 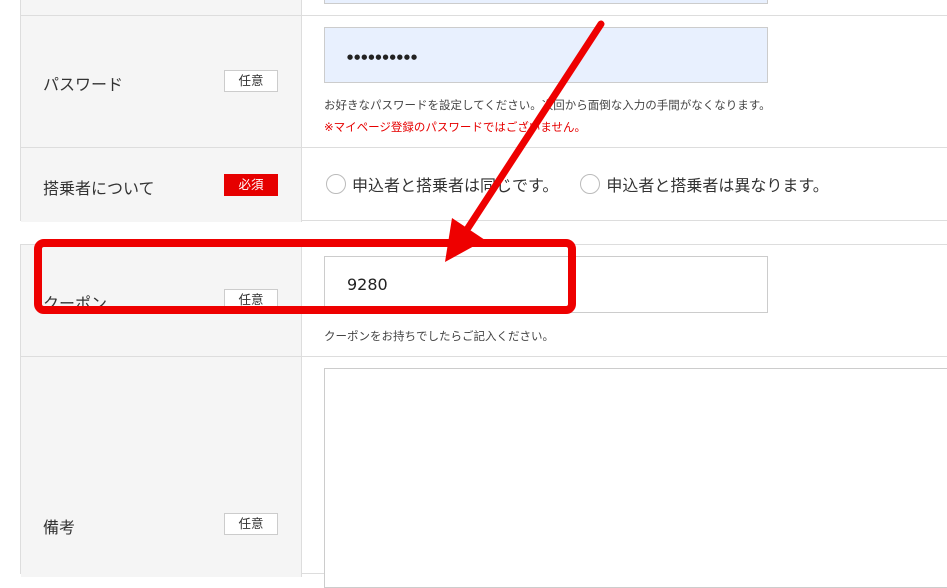 What do you see at coordinates (546, 284) in the screenshot?
I see `coupon-input: 9280` at bounding box center [546, 284].